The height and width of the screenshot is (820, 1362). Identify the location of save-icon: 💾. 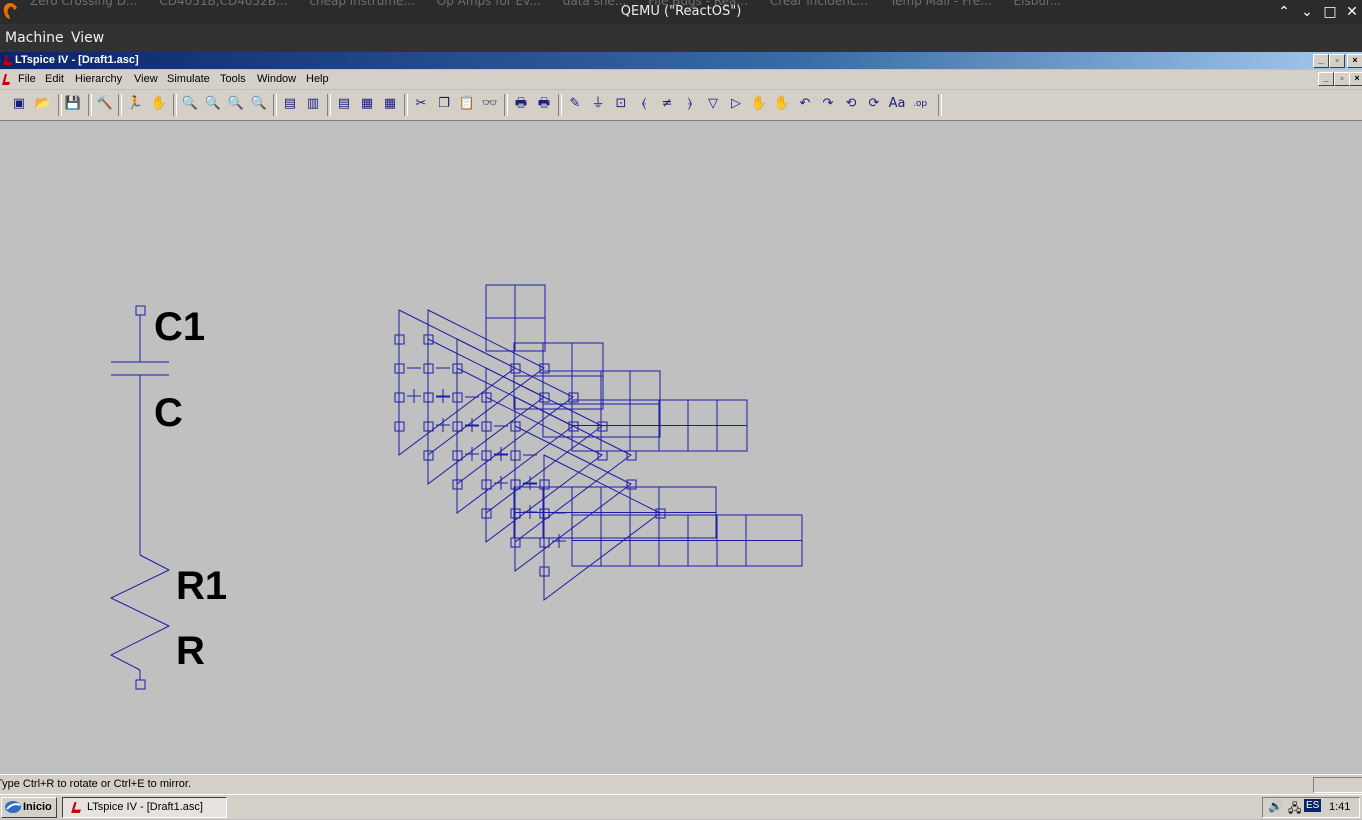
(73, 104).